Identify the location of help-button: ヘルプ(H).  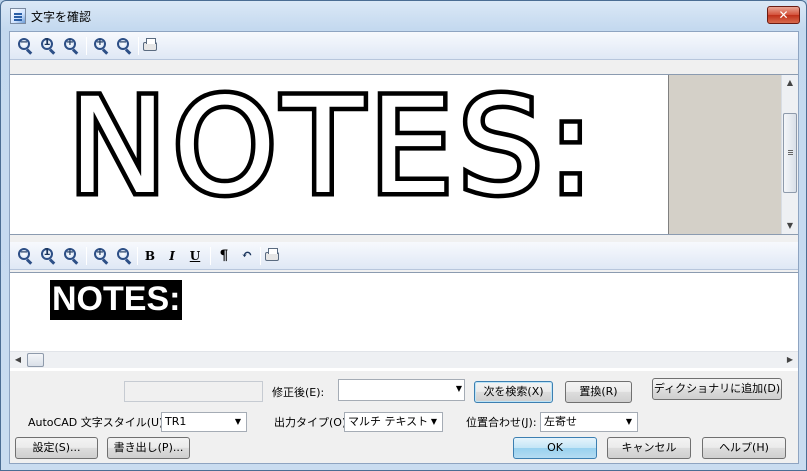
(744, 448).